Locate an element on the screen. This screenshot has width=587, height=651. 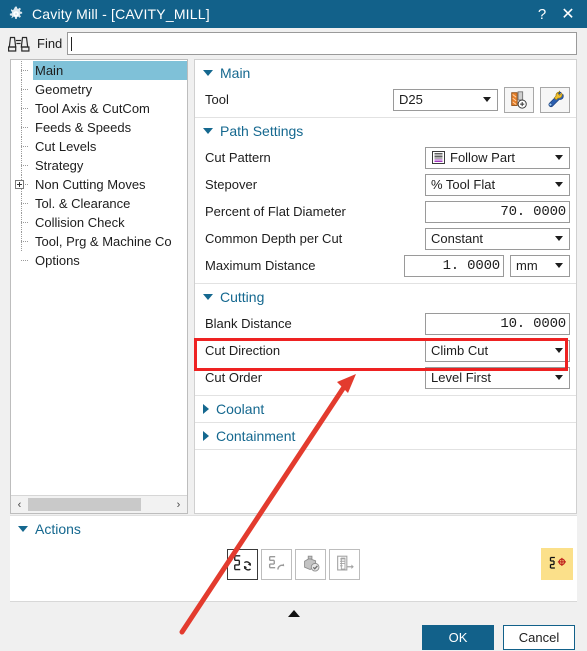
cut-pattern-select: Follow Part is located at coordinates (497, 157).